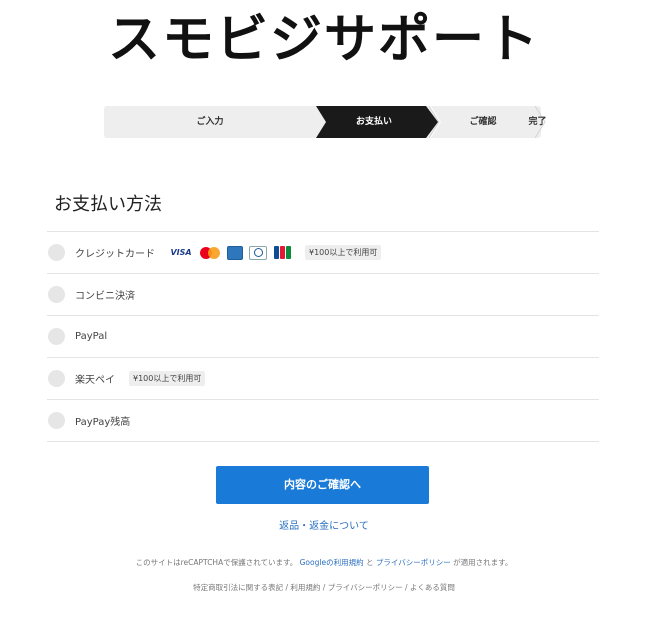 The image size is (648, 619). What do you see at coordinates (332, 562) in the screenshot?
I see `google-terms-link: Googleの利用規約` at bounding box center [332, 562].